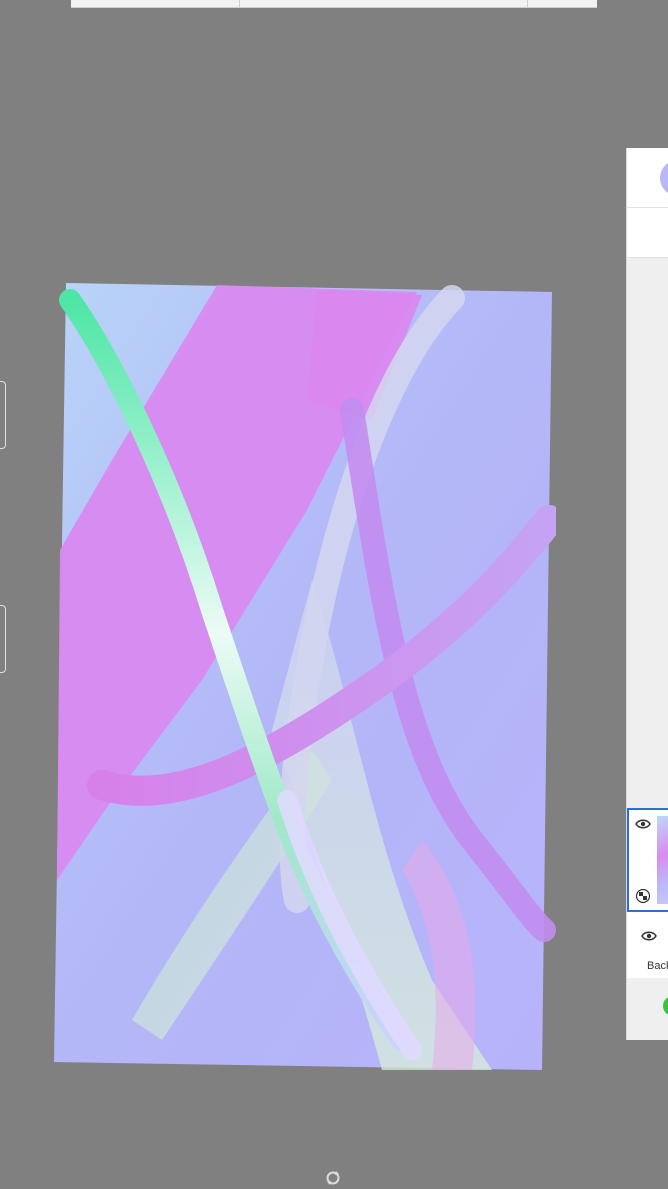 This screenshot has height=1189, width=668. Describe the element at coordinates (647, 945) in the screenshot. I see `layer-row-background: Back` at that location.